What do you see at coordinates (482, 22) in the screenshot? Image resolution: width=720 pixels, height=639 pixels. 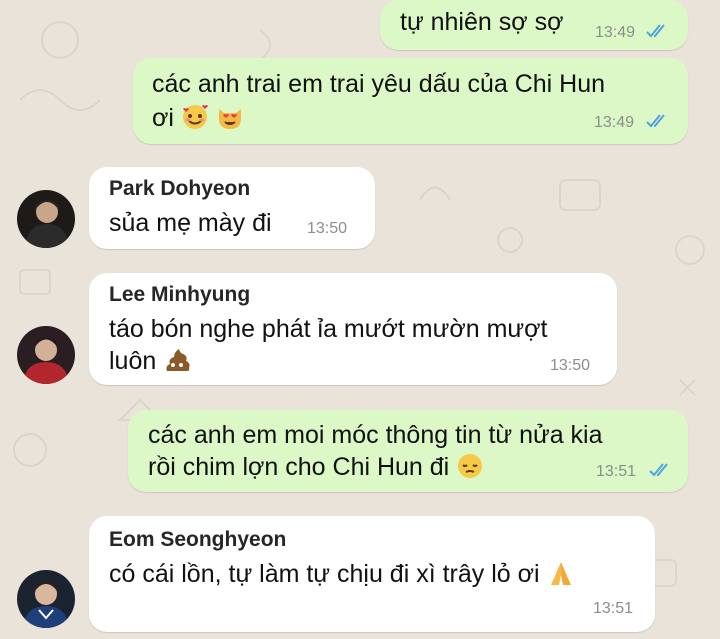 I see `message-text: tự nhiên sợ sợ` at bounding box center [482, 22].